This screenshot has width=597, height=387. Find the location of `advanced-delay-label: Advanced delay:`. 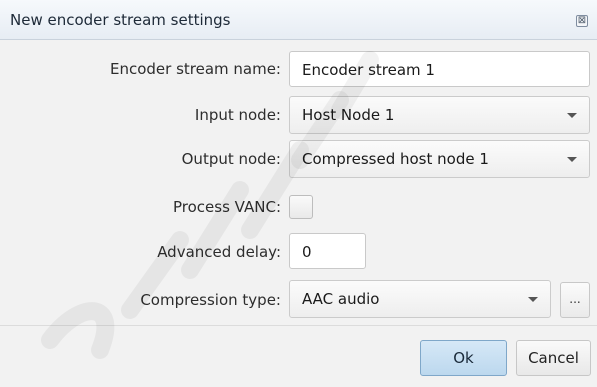

advanced-delay-label: Advanced delay: is located at coordinates (219, 252).